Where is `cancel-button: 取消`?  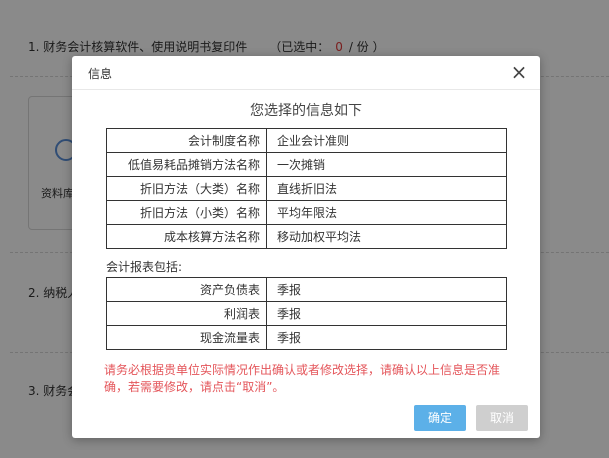 cancel-button: 取消 is located at coordinates (502, 418).